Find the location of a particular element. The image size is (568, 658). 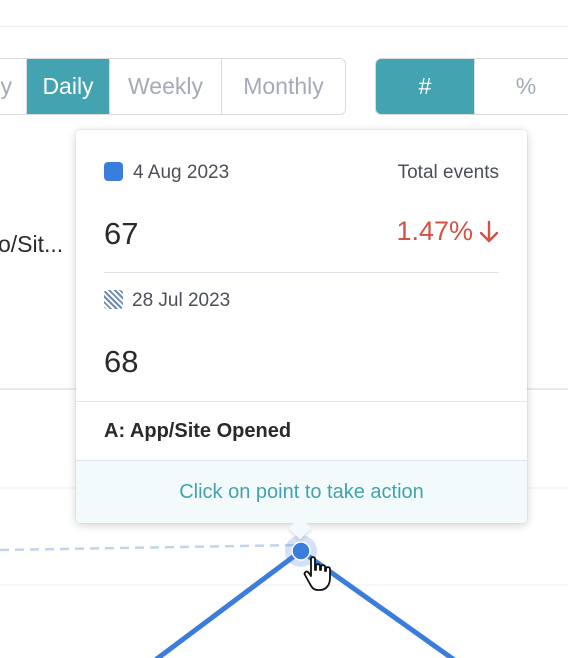

granularity-option-weekly: Weekly is located at coordinates (166, 86).